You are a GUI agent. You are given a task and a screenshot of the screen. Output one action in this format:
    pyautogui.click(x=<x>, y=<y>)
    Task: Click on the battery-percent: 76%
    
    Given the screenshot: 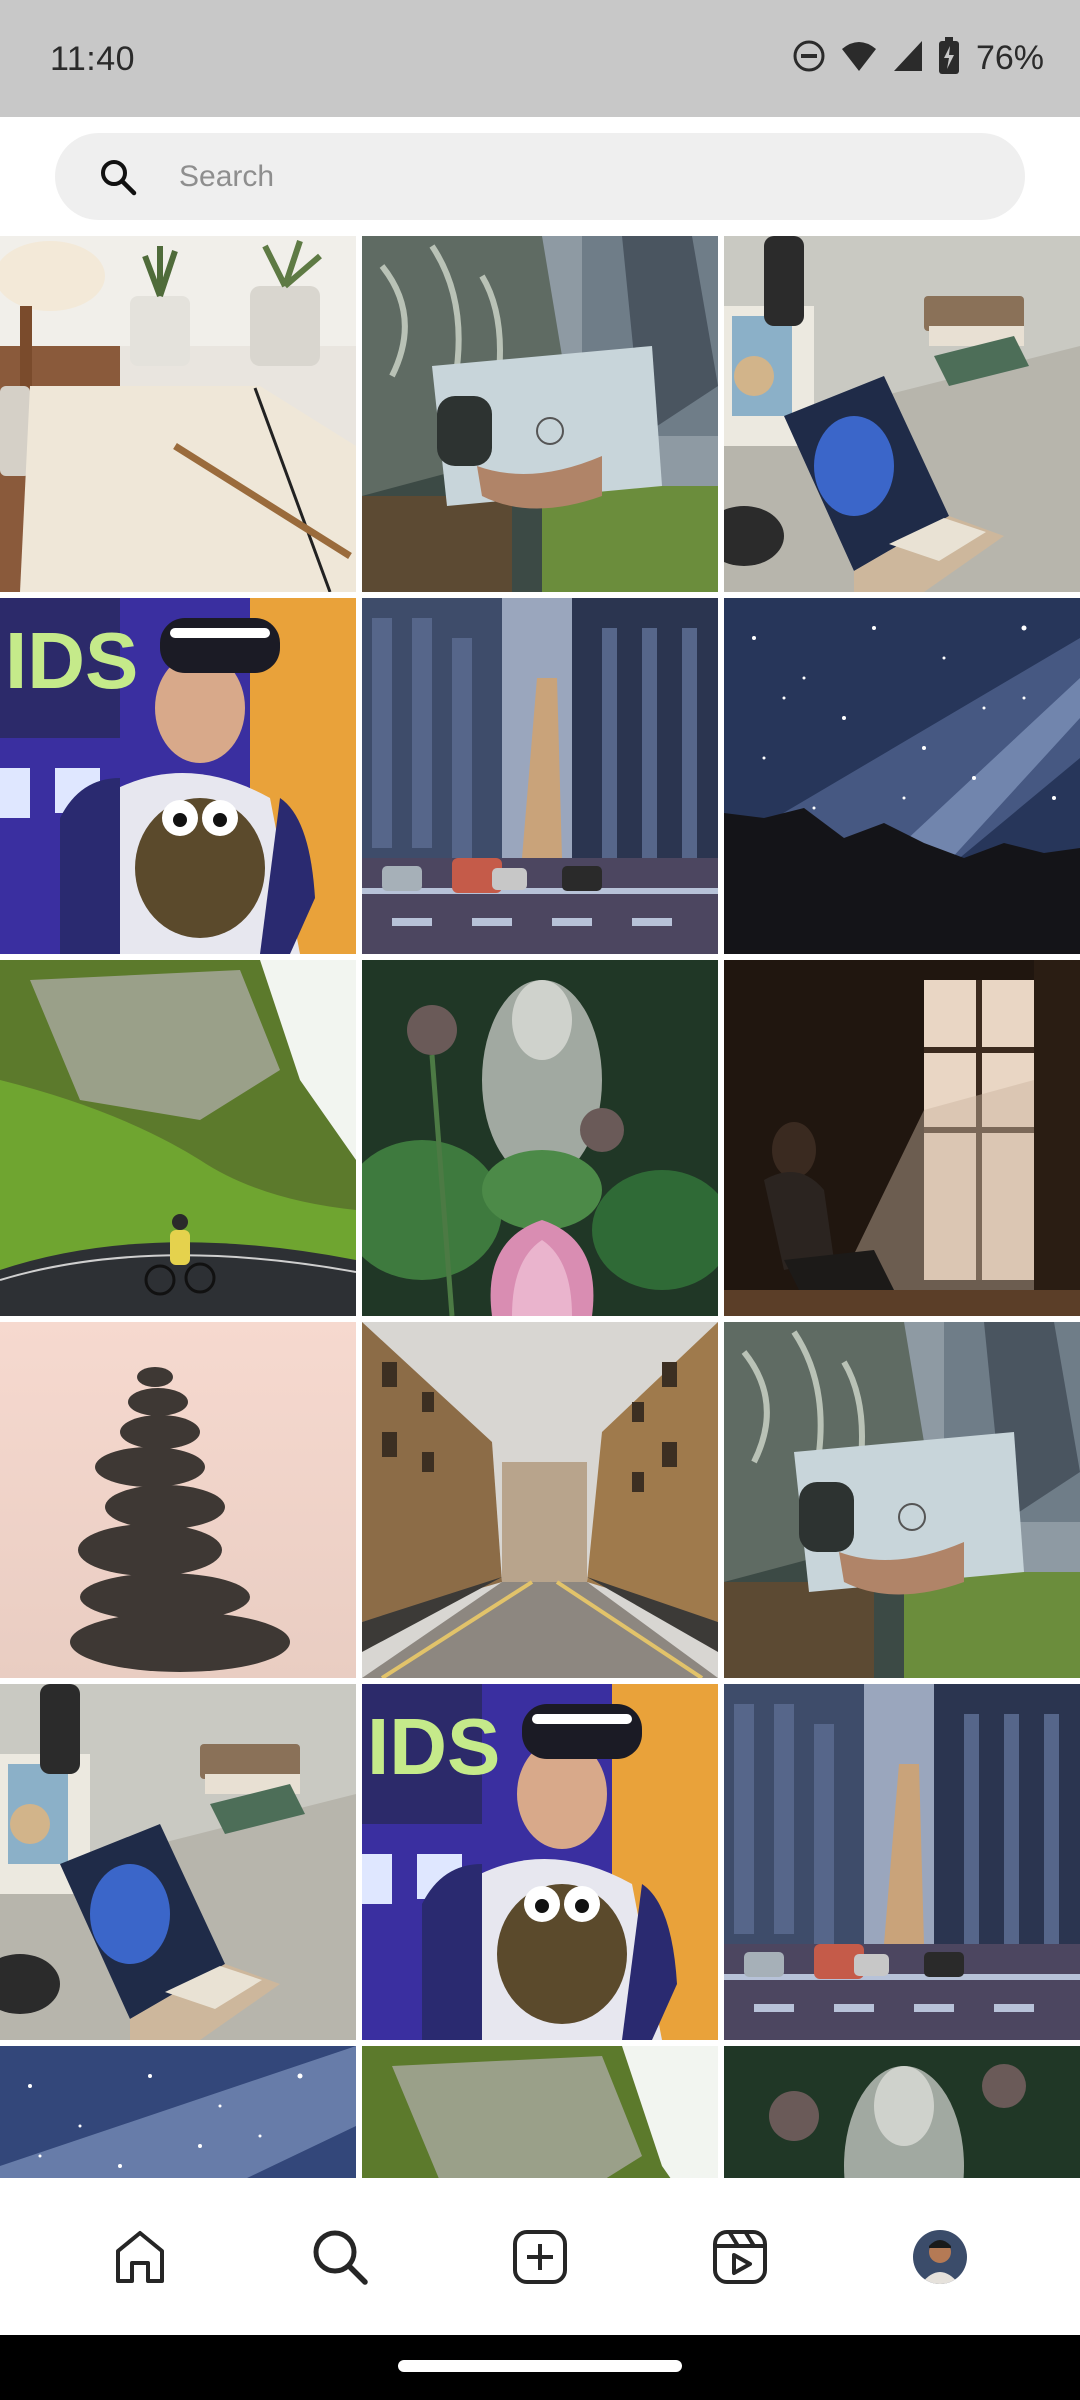 What is the action you would take?
    pyautogui.click(x=1009, y=57)
    